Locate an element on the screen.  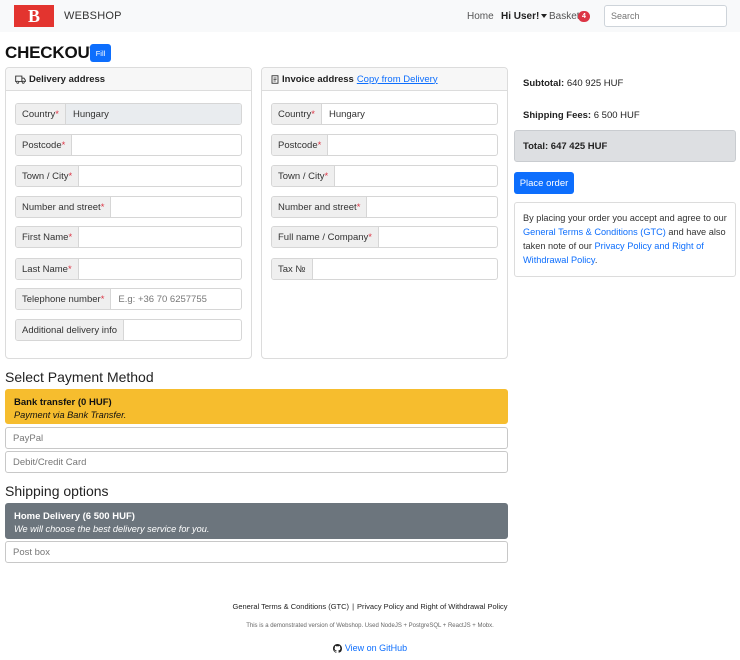
subtotal-label: Subtotal: is located at coordinates (544, 83).